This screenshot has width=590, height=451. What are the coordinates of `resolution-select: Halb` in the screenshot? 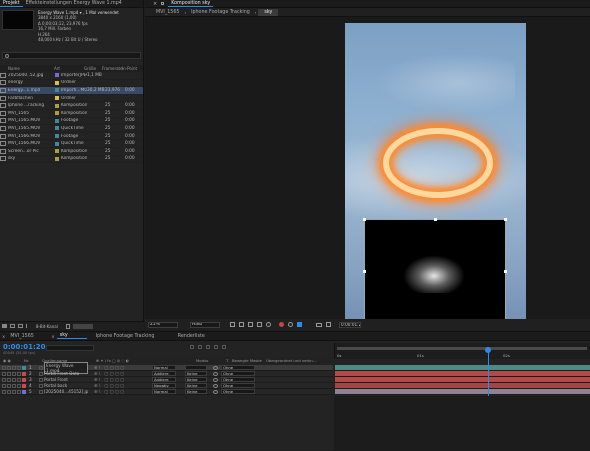 It's located at (205, 324).